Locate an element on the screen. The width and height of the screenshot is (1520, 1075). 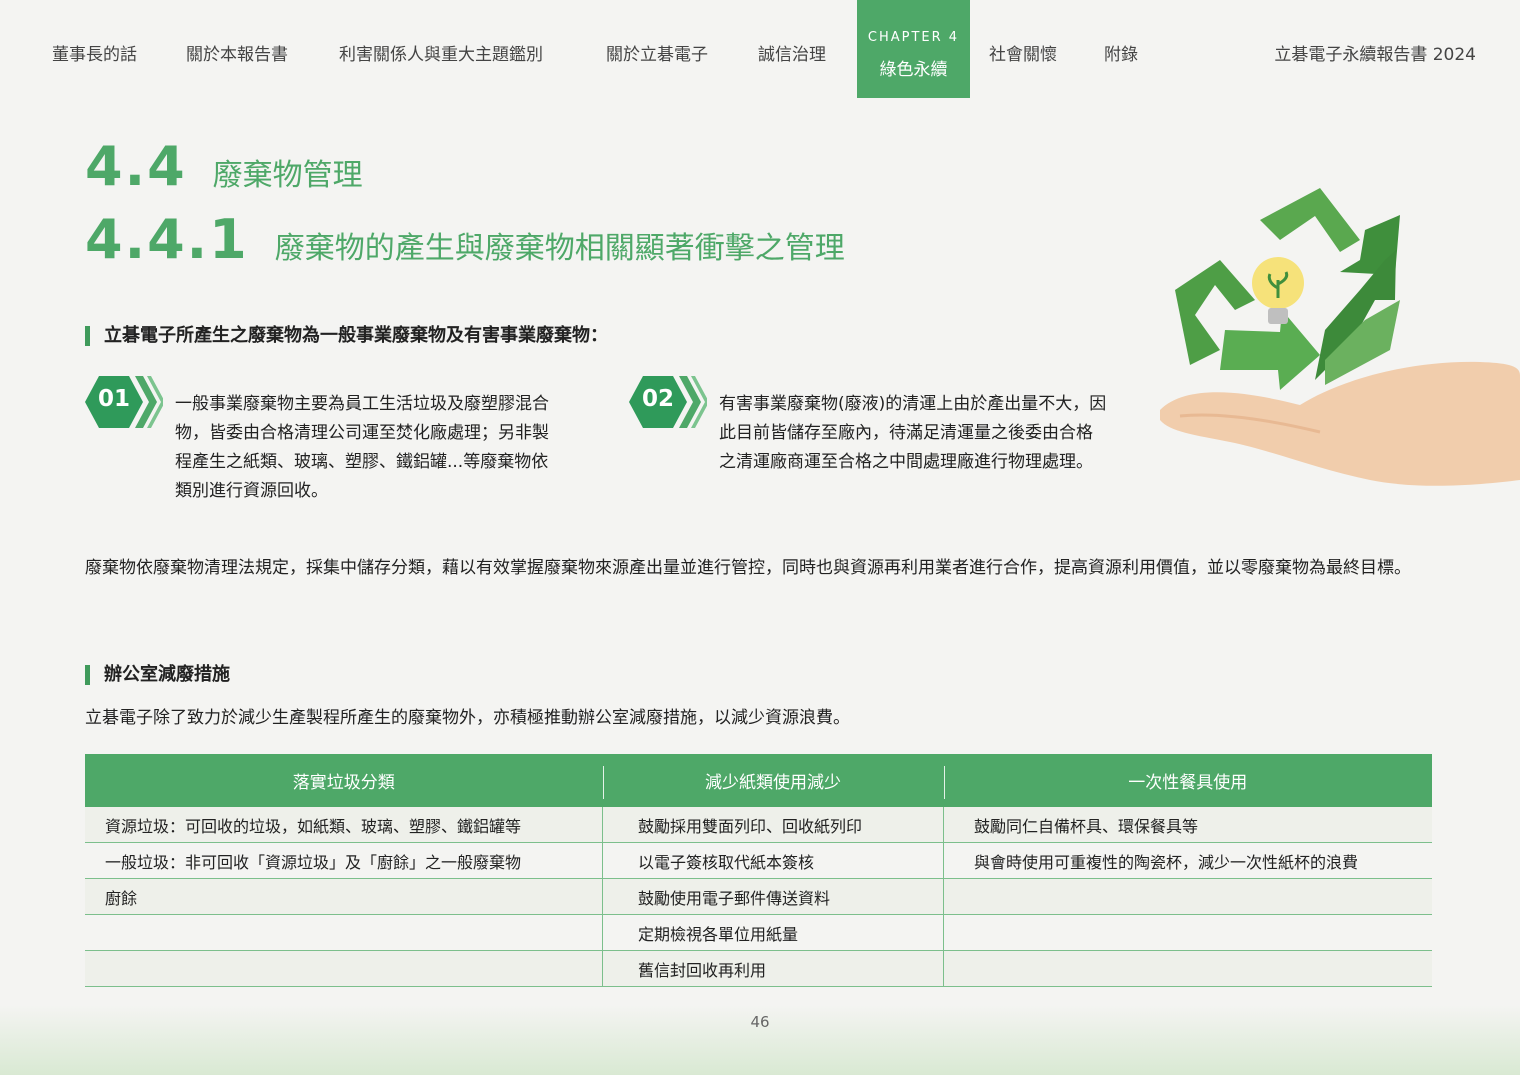
office-label: 辦公室減廢措施 is located at coordinates (157, 675).